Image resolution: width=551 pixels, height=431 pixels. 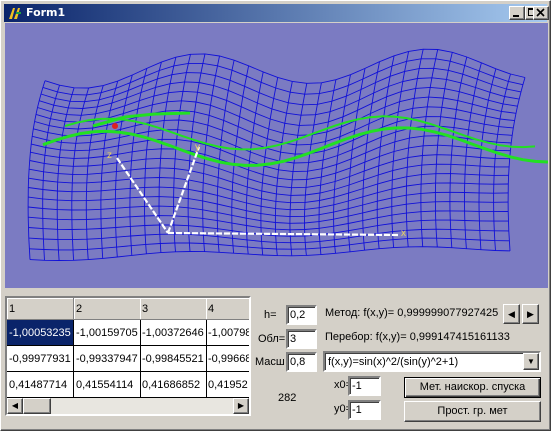 What do you see at coordinates (107, 309) in the screenshot?
I see `column-header: 2` at bounding box center [107, 309].